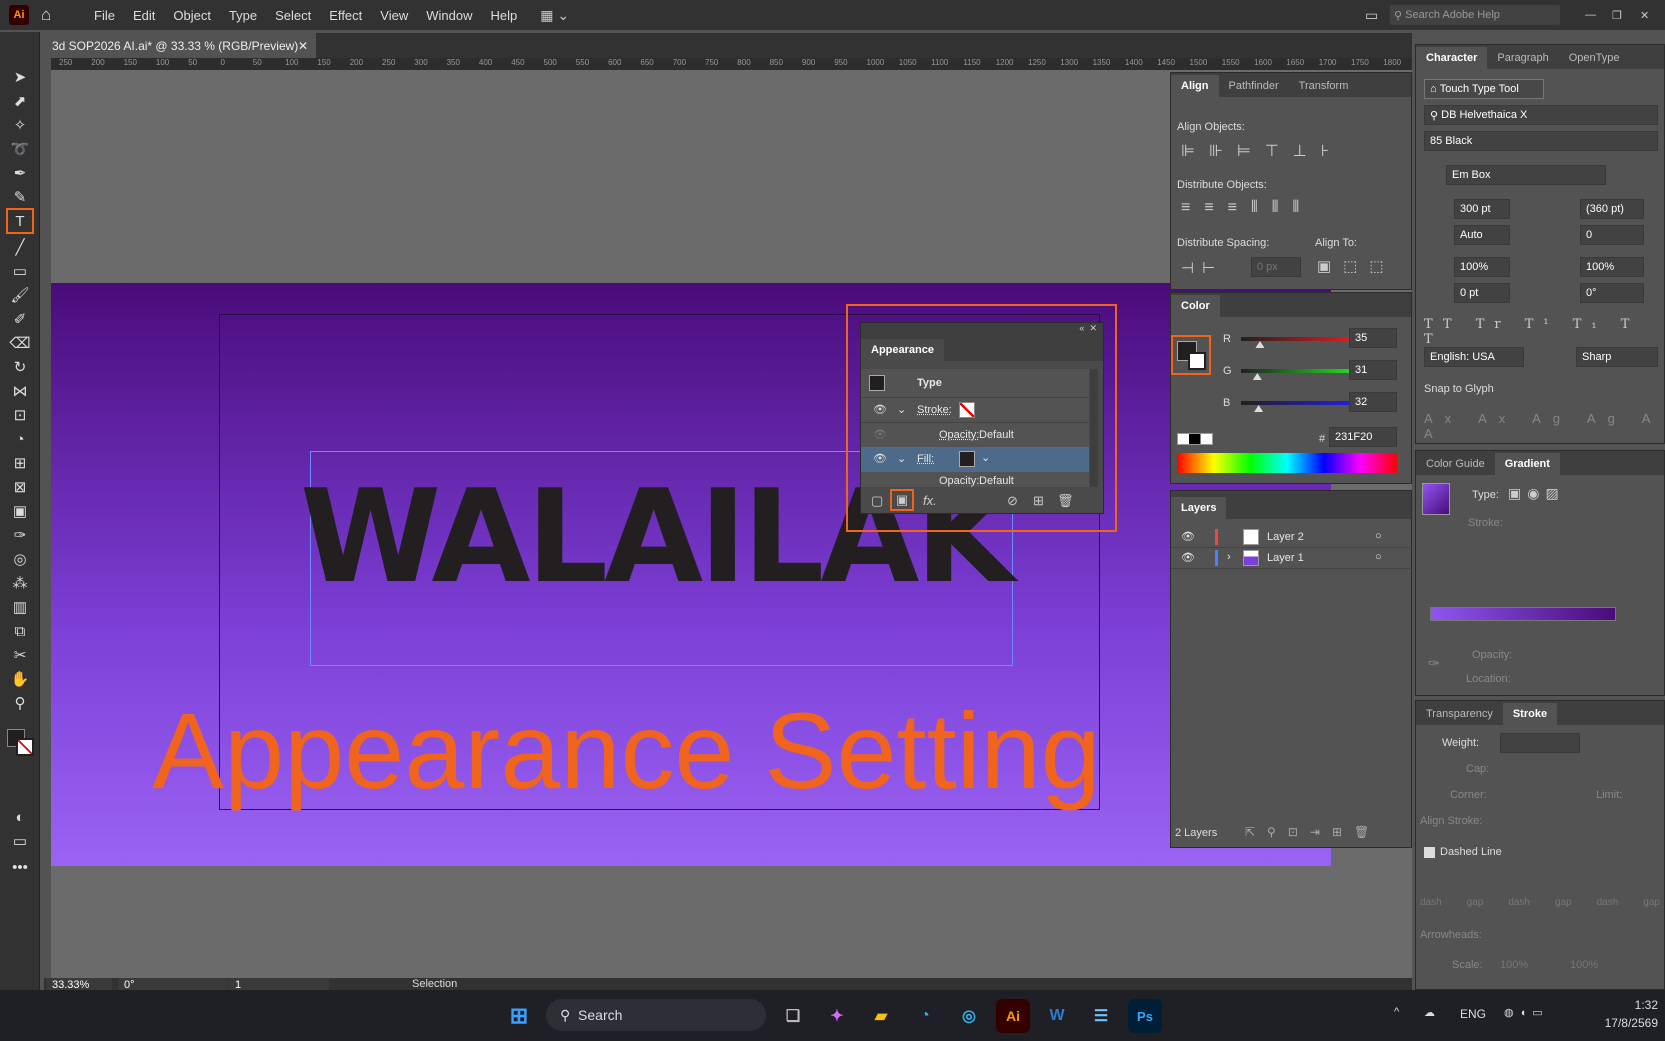  What do you see at coordinates (20, 221) in the screenshot?
I see `type-tool-icon: T` at bounding box center [20, 221].